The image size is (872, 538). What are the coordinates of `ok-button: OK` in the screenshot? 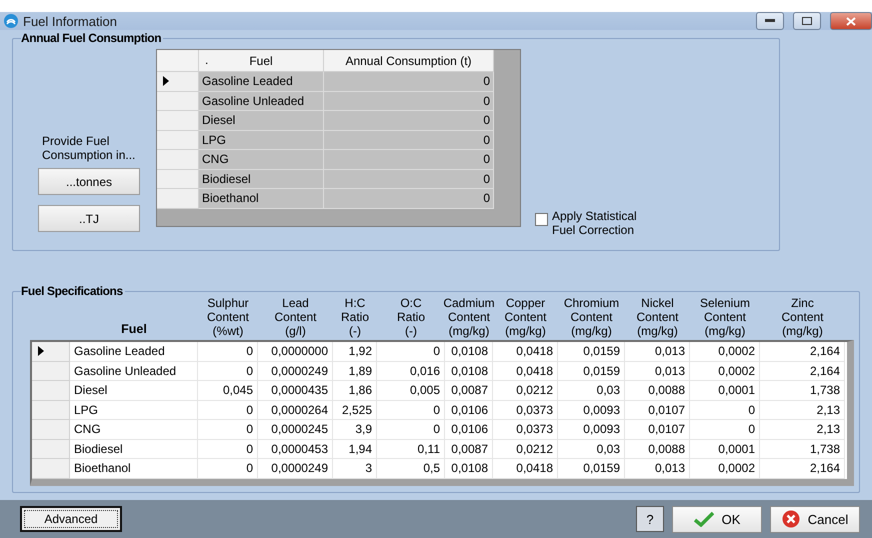 It's located at (717, 519).